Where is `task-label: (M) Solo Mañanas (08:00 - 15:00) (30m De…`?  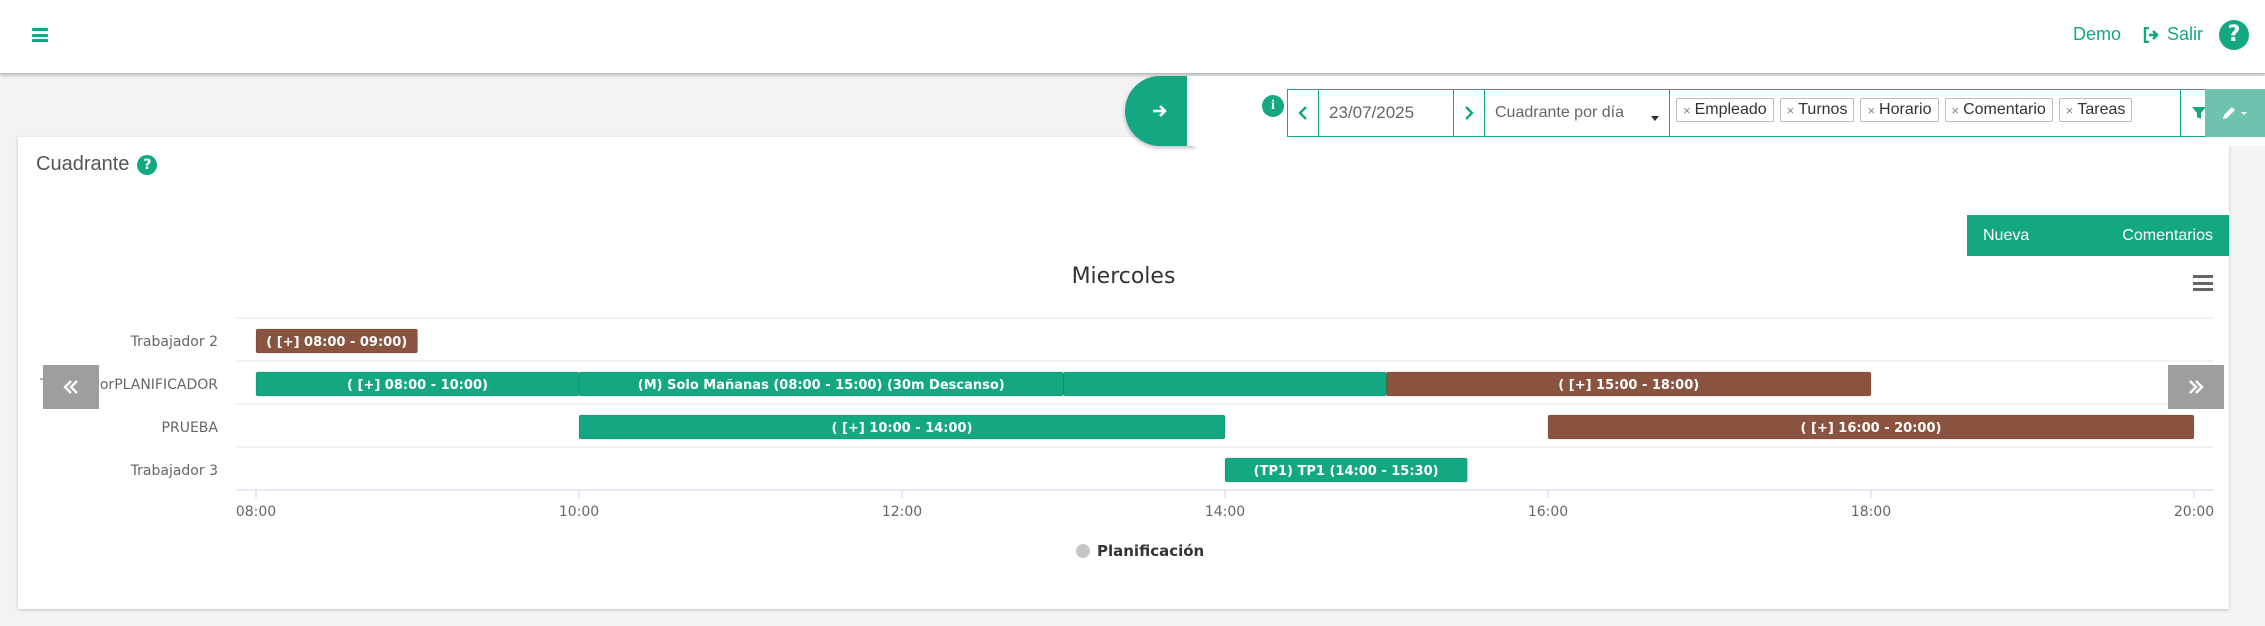
task-label: (M) Solo Mañanas (08:00 - 15:00) (30m De… is located at coordinates (821, 385).